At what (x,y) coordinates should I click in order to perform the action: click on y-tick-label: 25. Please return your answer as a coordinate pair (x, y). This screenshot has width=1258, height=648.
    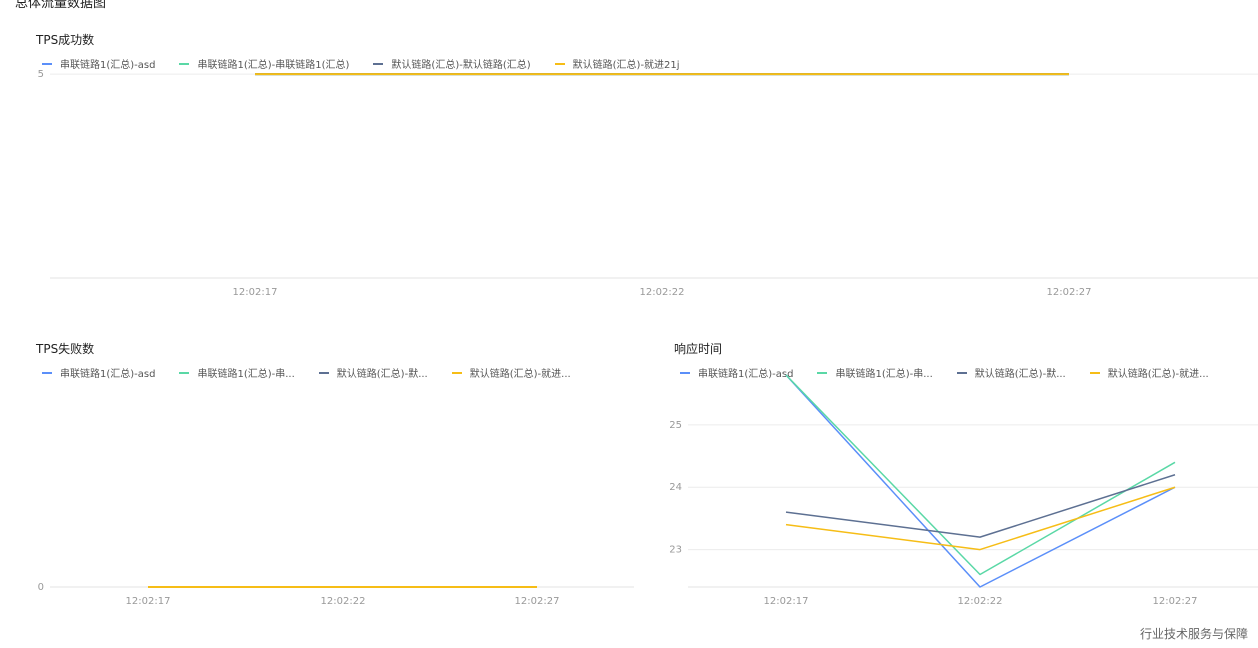
    Looking at the image, I should click on (675, 425).